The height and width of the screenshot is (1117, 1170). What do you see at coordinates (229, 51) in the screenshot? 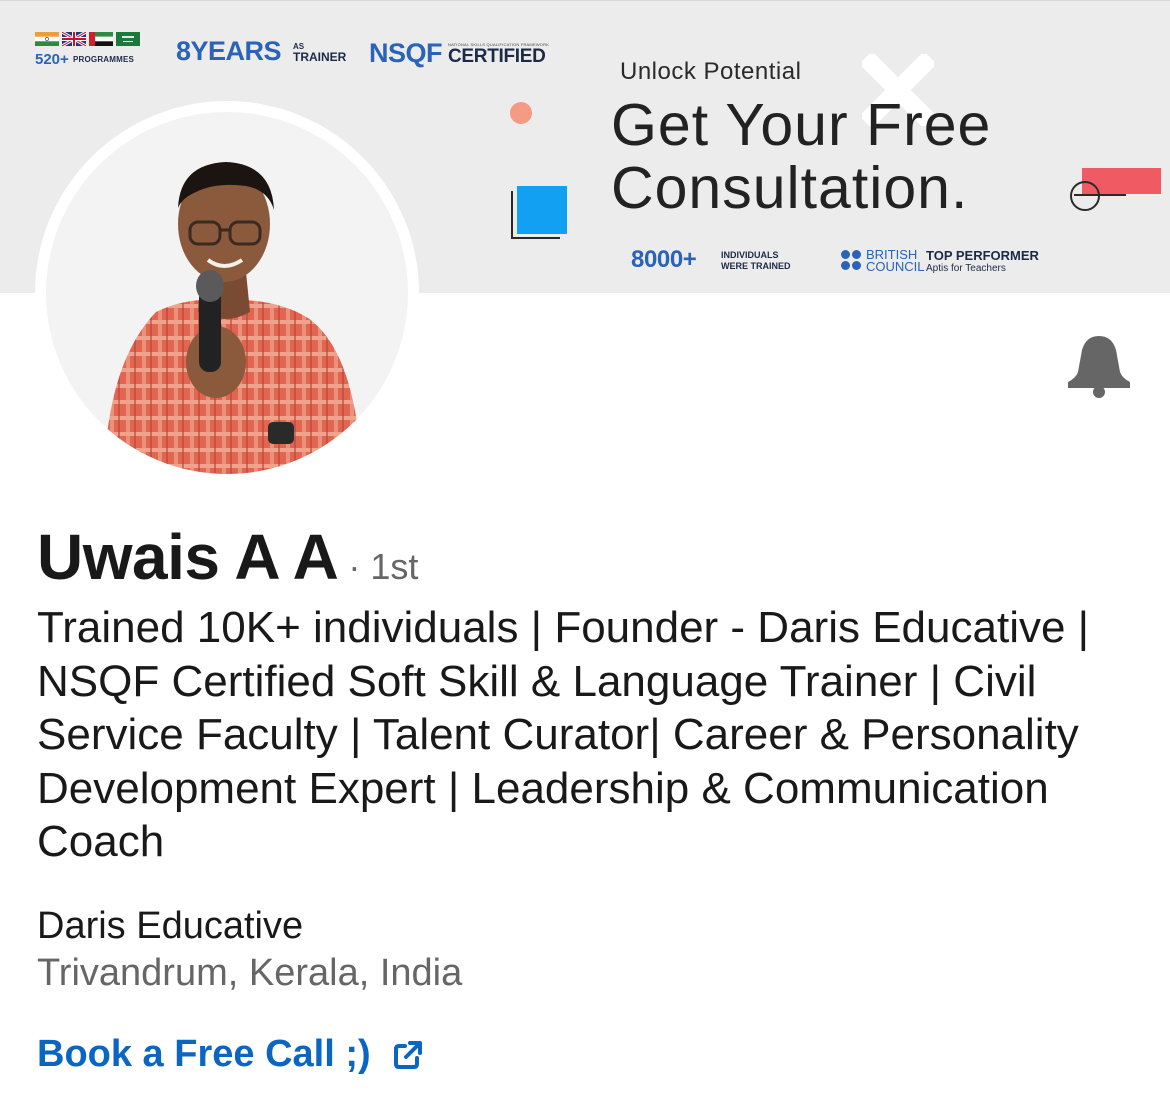
I see `years-stat: 8YEARS` at bounding box center [229, 51].